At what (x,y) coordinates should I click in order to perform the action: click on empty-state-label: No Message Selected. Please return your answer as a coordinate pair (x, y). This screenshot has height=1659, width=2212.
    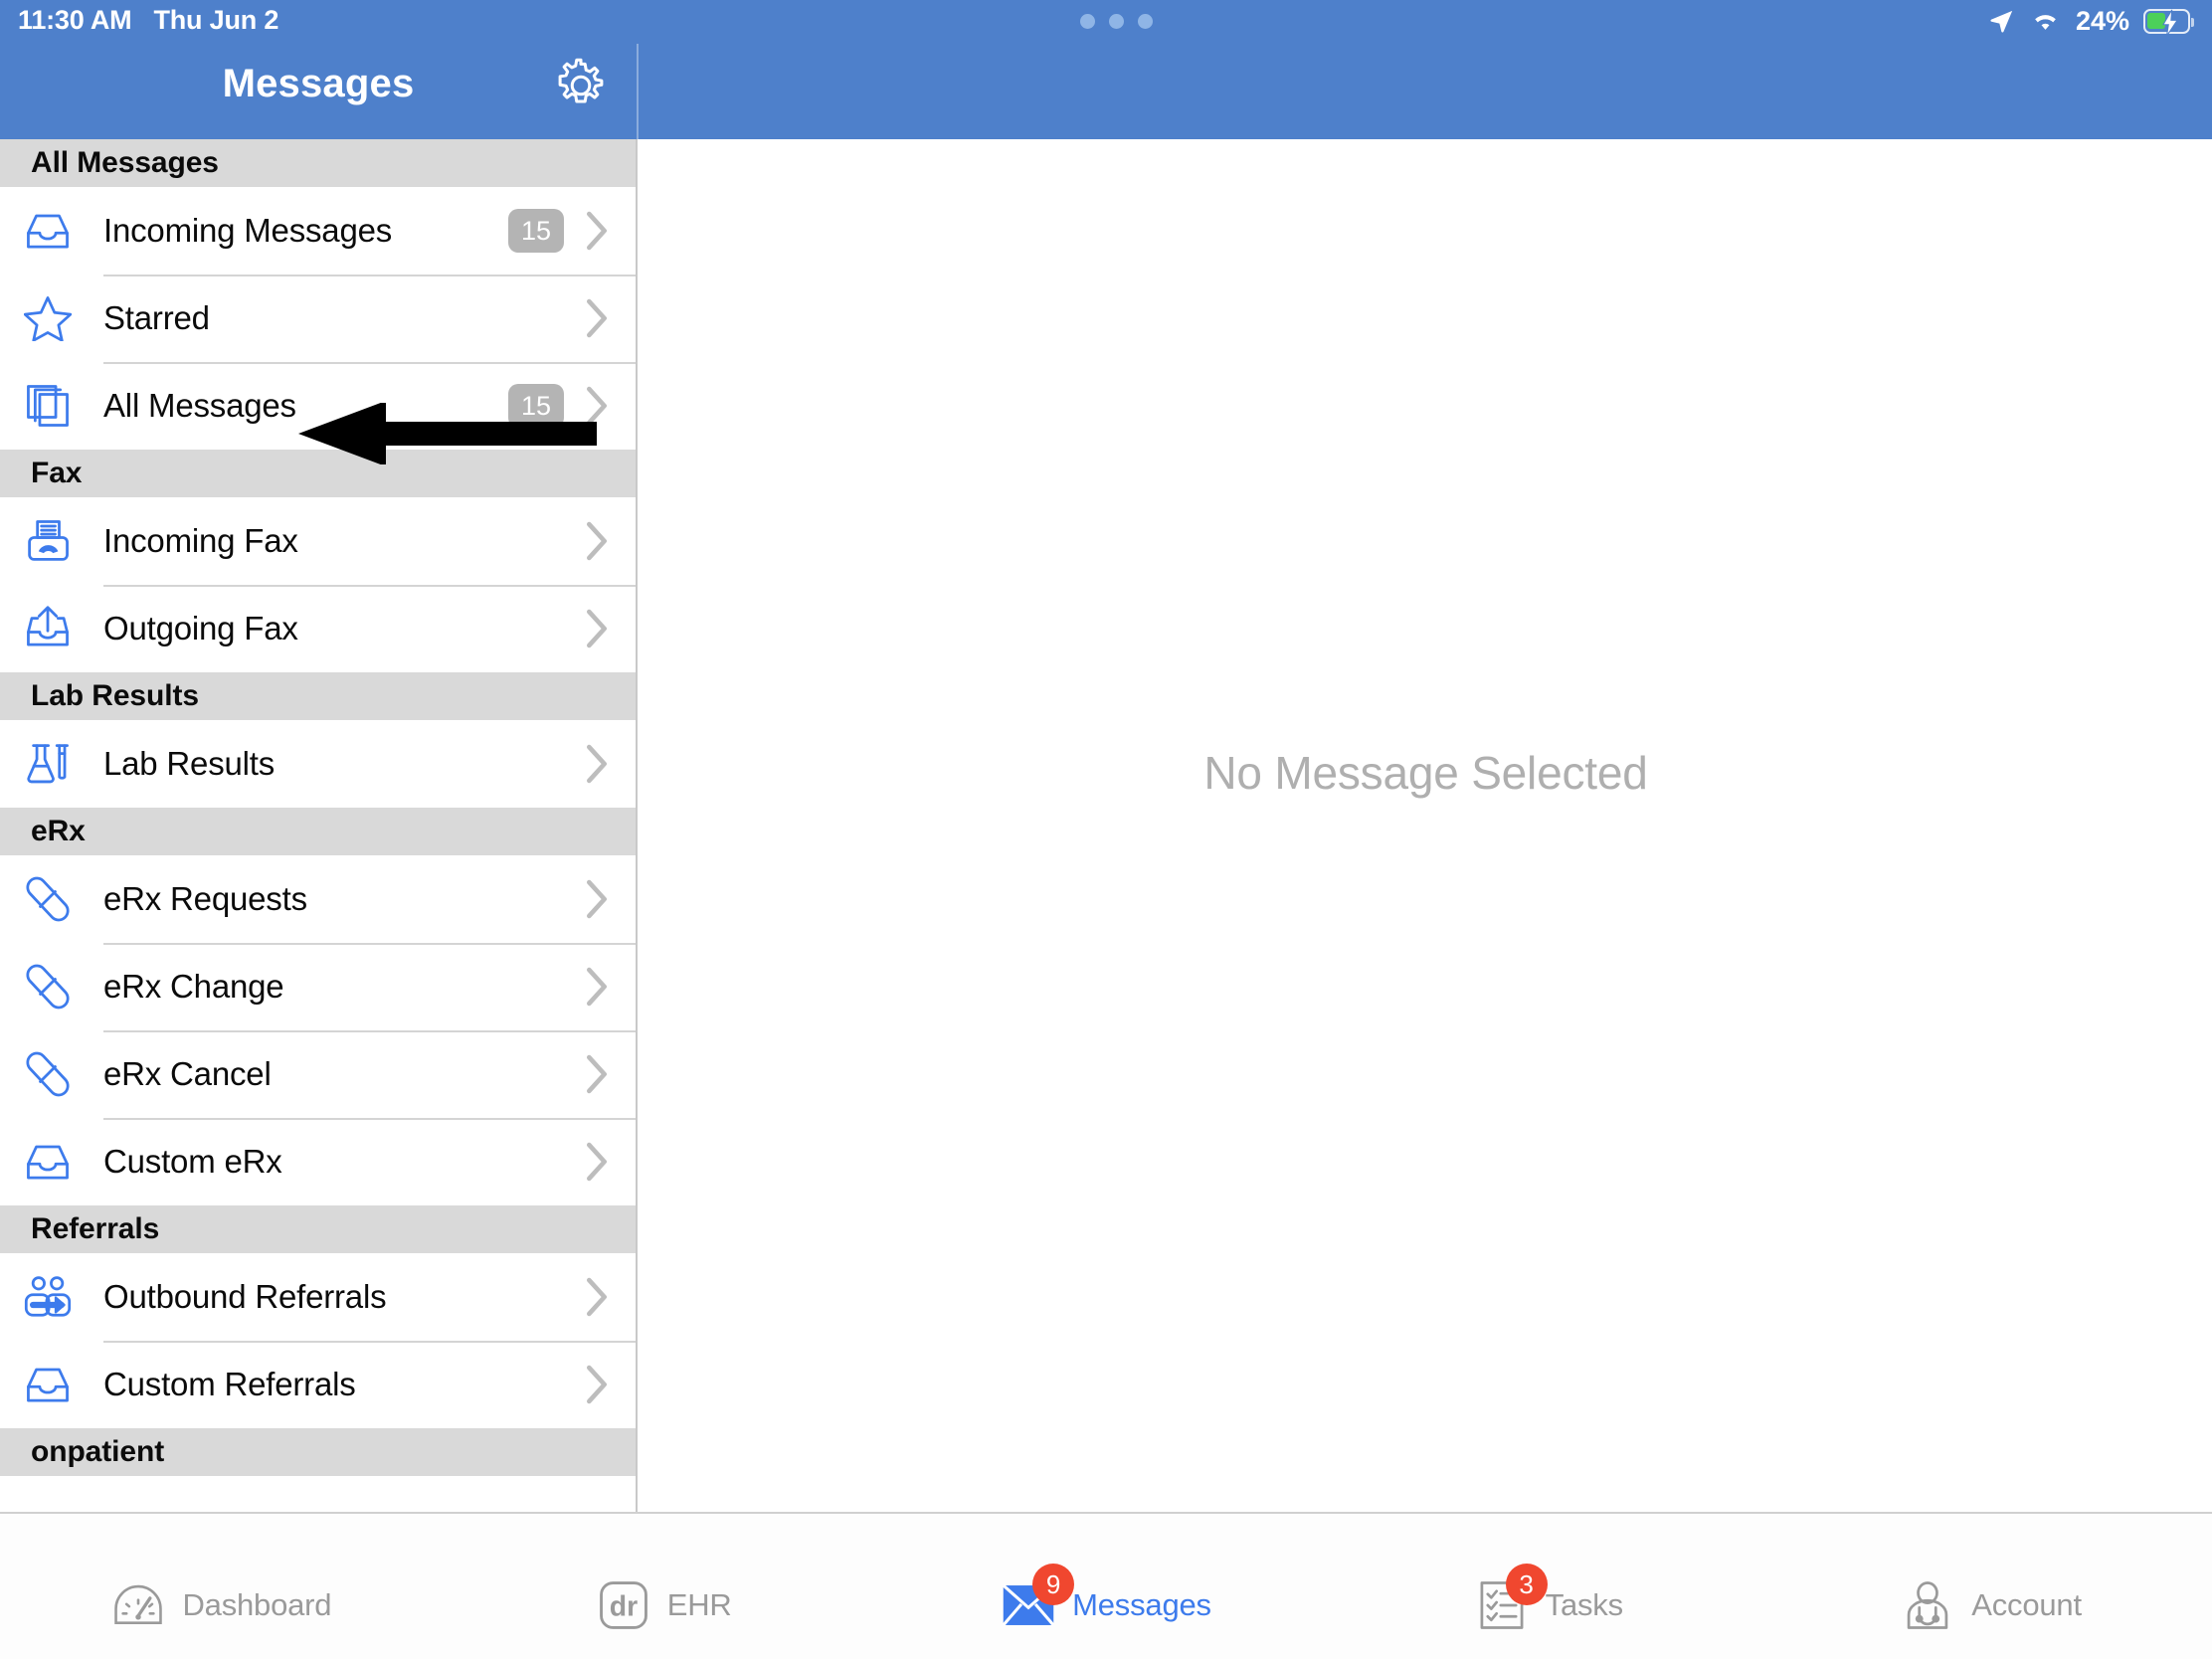
    Looking at the image, I should click on (1425, 773).